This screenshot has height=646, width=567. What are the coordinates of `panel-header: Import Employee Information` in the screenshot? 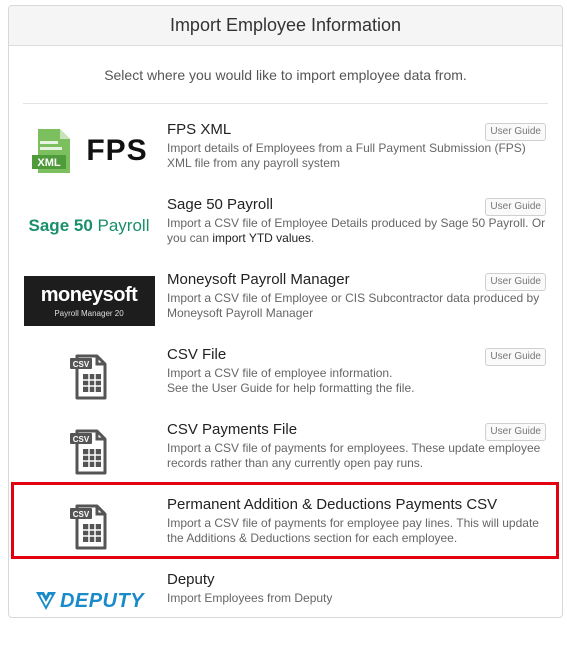 It's located at (285, 26).